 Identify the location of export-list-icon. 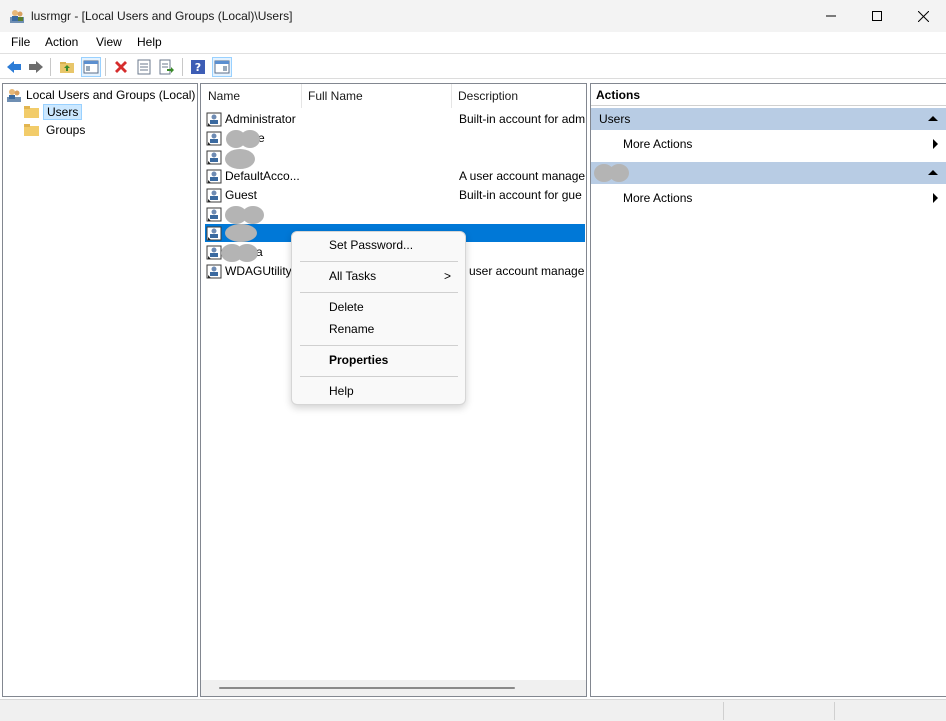
(166, 67).